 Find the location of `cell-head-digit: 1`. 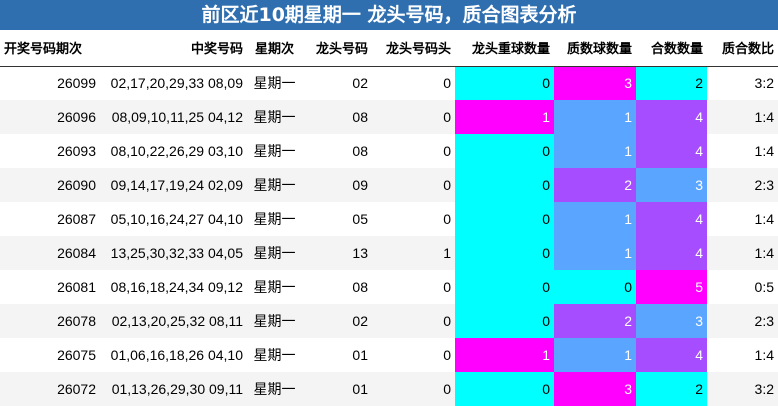

cell-head-digit: 1 is located at coordinates (413, 253).